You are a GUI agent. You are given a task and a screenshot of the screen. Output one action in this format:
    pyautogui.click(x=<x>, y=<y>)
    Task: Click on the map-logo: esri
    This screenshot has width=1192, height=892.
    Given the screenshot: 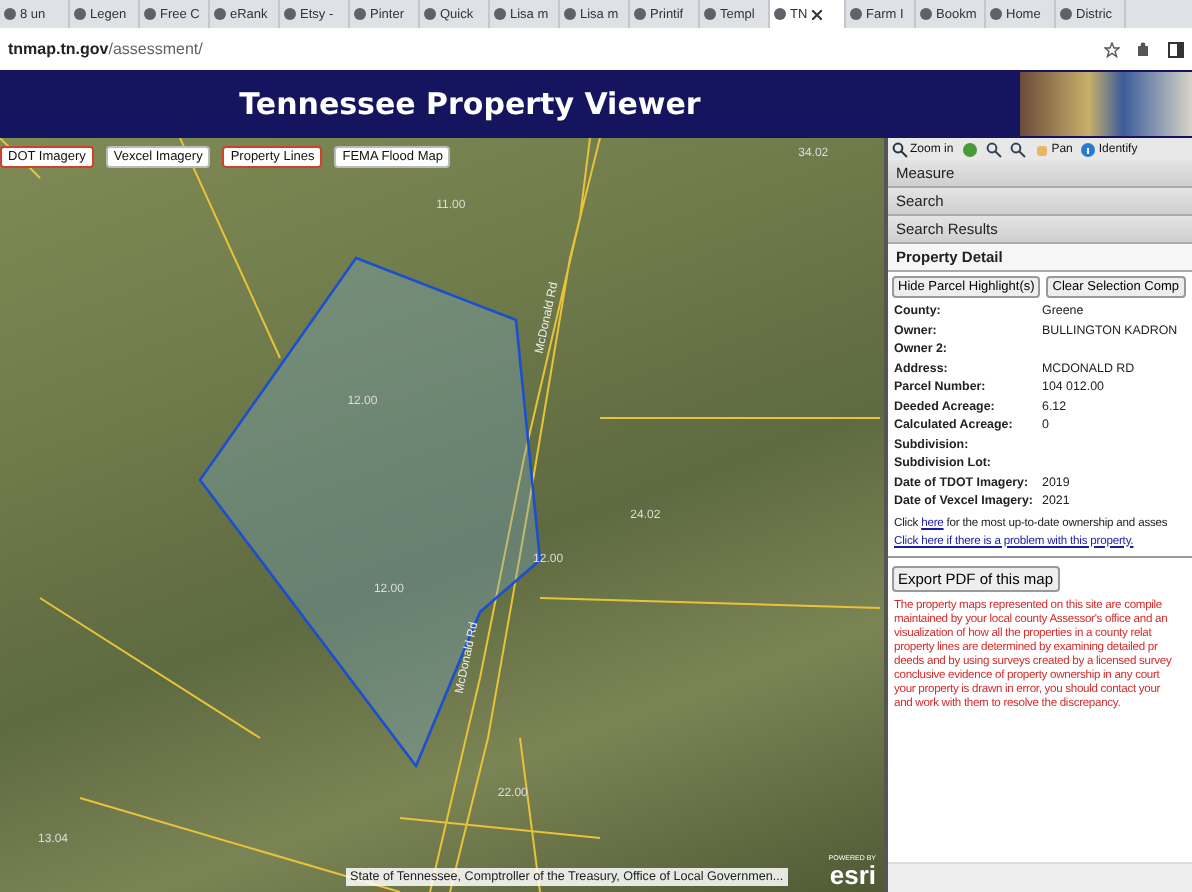 What is the action you would take?
    pyautogui.click(x=852, y=875)
    